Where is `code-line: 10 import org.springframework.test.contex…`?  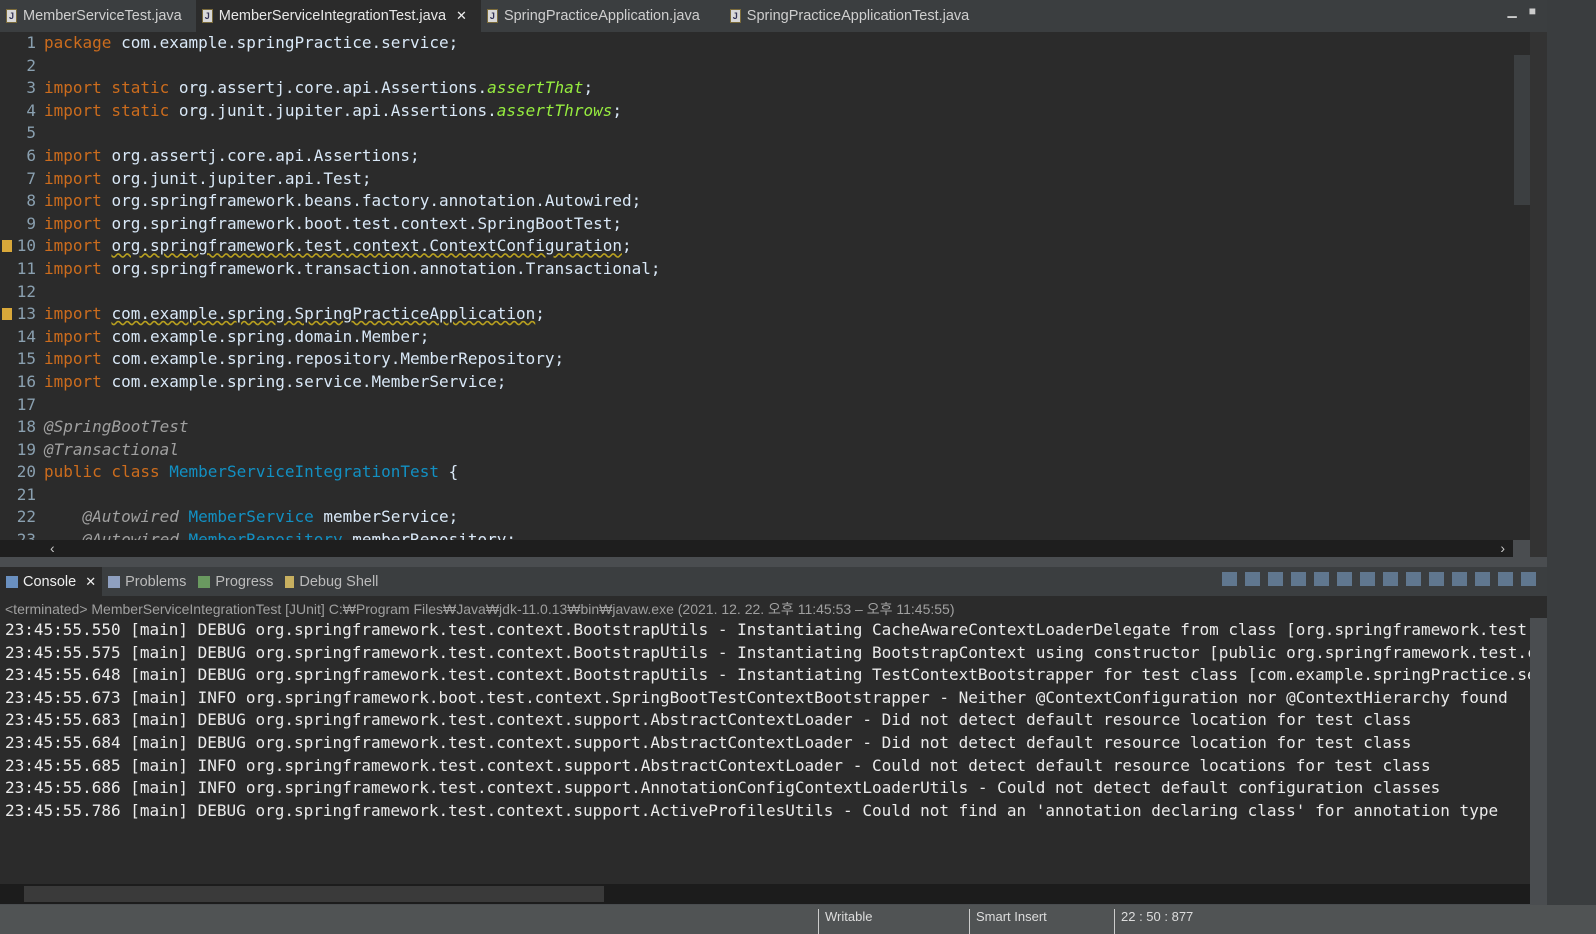
code-line: 10 import org.springframework.test.contex… is located at coordinates (765, 246).